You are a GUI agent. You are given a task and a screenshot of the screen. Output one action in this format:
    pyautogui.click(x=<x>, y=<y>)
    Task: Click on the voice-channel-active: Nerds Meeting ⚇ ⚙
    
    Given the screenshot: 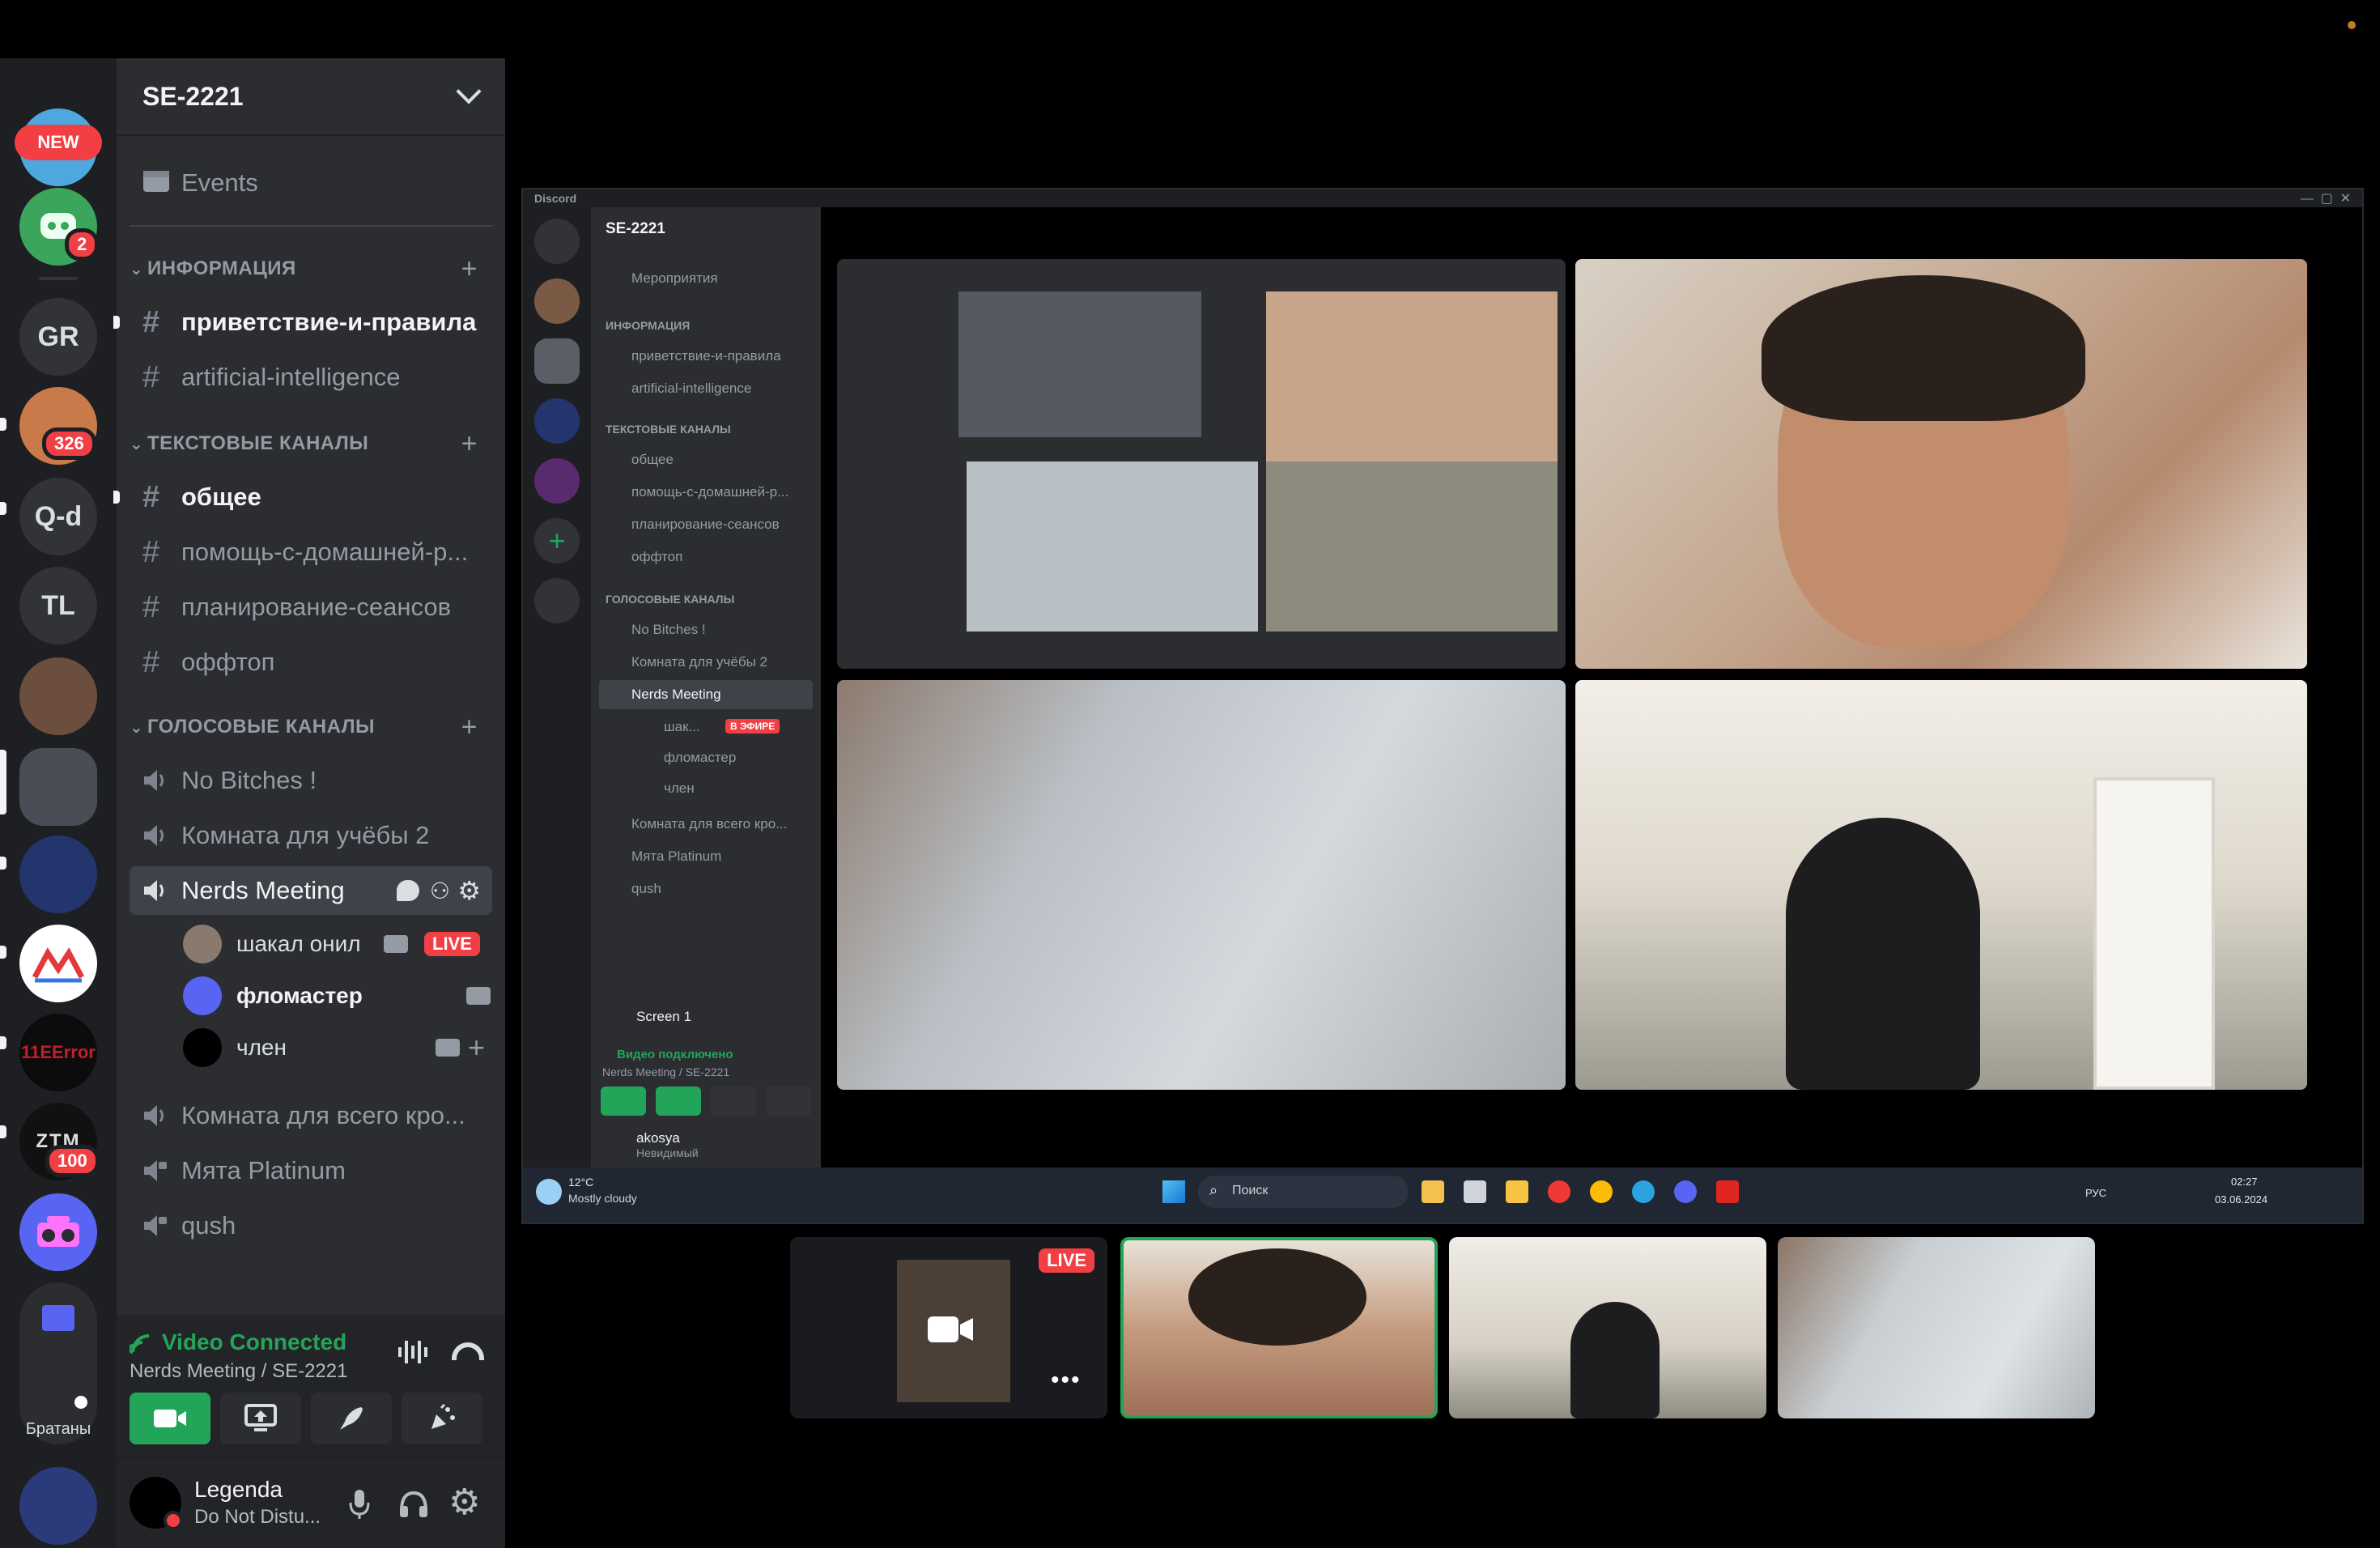 What is the action you would take?
    pyautogui.click(x=311, y=890)
    